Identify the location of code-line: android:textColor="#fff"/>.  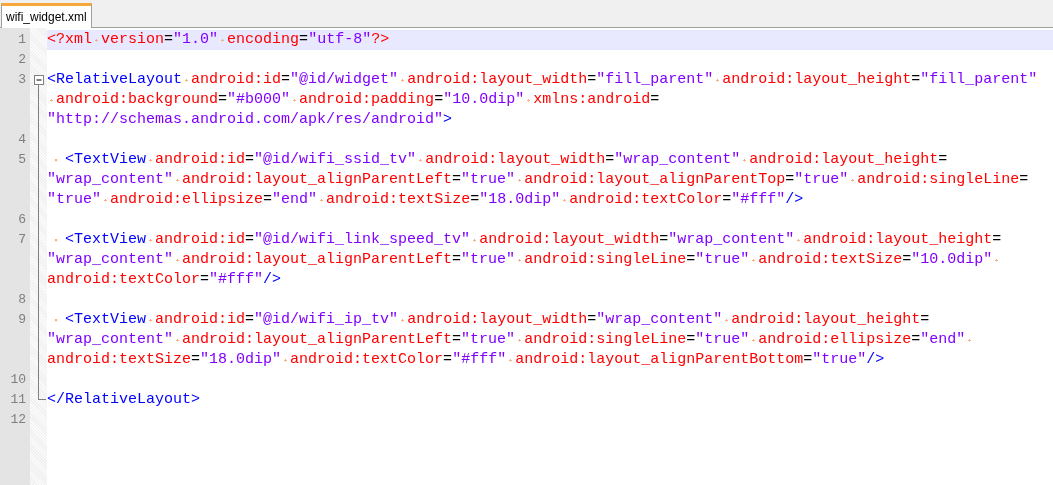
(165, 280).